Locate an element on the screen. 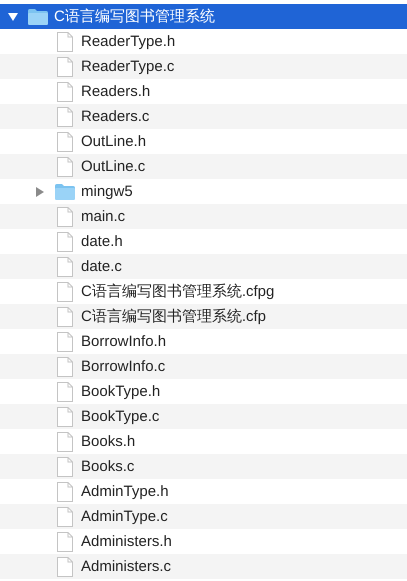 The width and height of the screenshot is (407, 581). file-row: OutLine.h is located at coordinates (203, 141).